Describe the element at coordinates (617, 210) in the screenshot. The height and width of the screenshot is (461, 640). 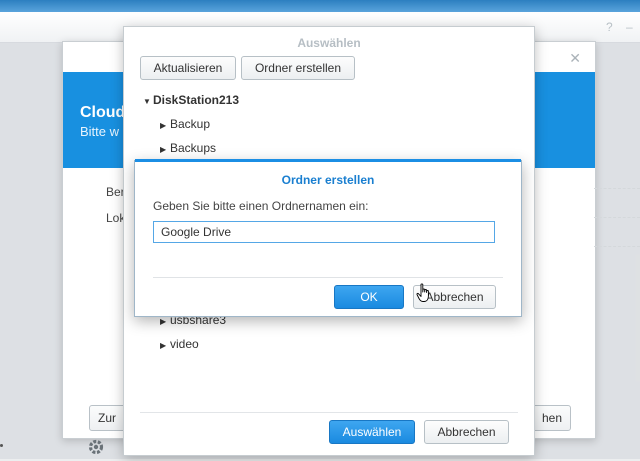
I see `background-lines` at that location.